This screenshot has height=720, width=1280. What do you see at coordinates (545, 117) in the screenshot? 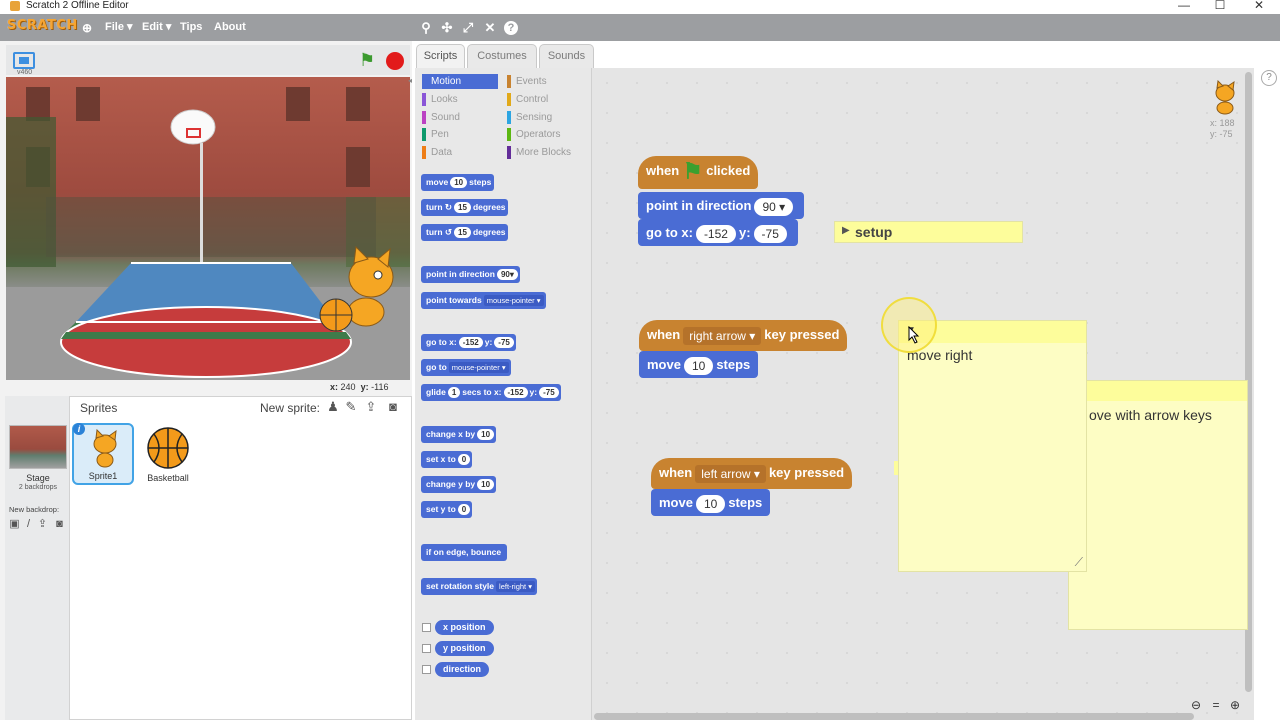
I see `category-sensing: Sensing` at bounding box center [545, 117].